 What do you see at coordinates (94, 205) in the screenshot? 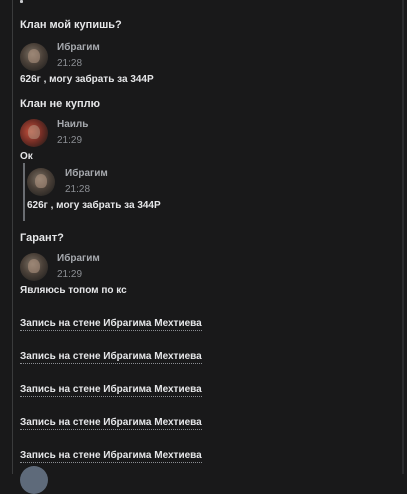
I see `quoted-text: 626г , могу забрать за 344Р` at bounding box center [94, 205].